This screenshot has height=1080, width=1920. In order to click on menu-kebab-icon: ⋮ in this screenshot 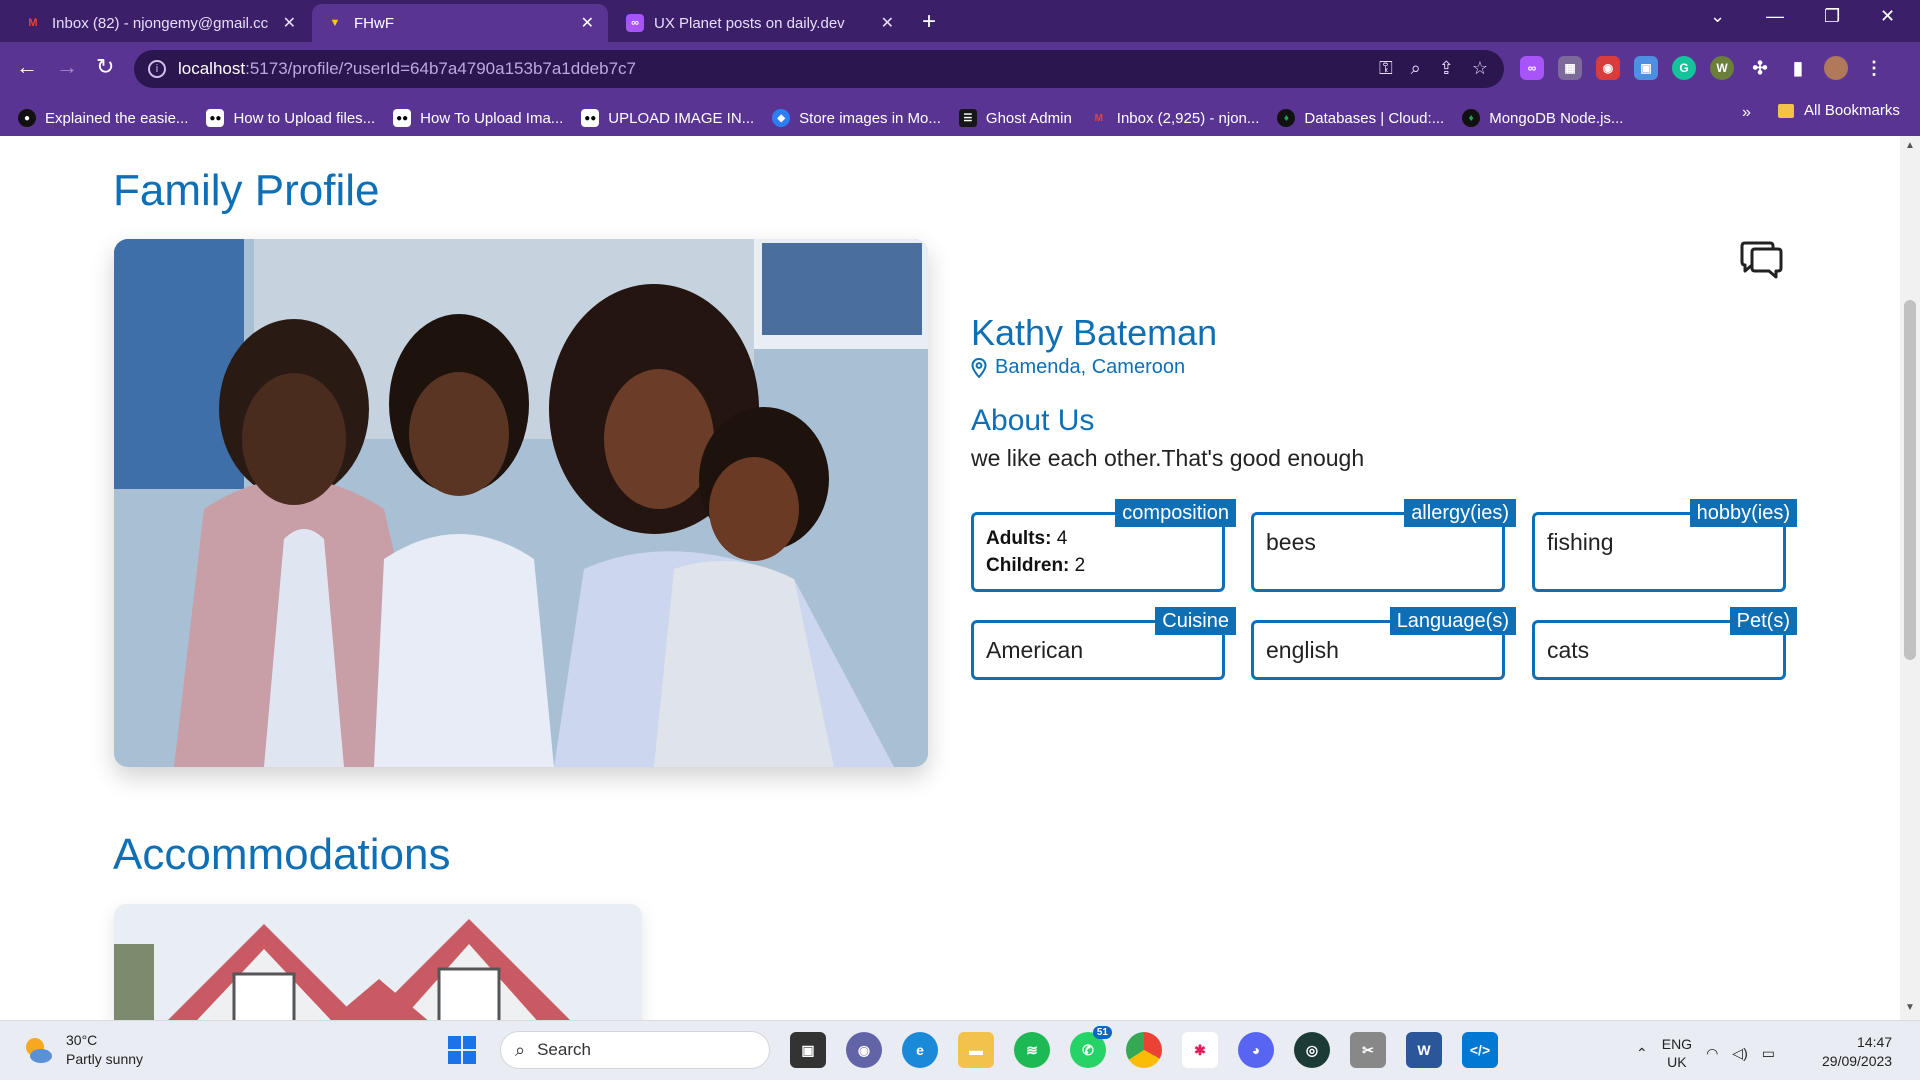, I will do `click(1874, 68)`.